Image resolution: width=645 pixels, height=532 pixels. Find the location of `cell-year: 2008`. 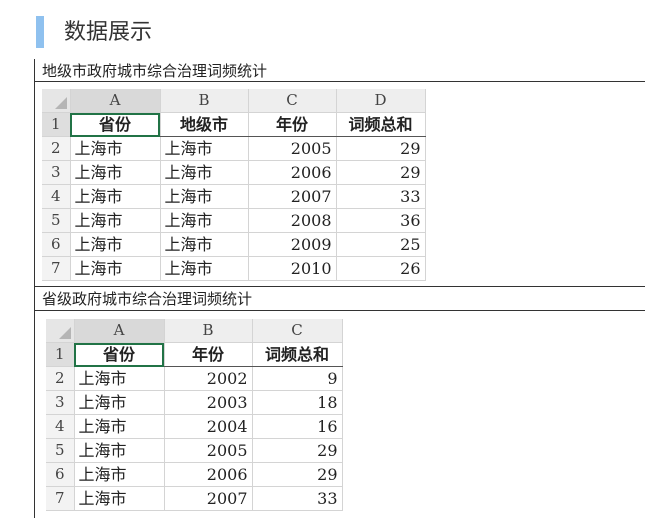

cell-year: 2008 is located at coordinates (292, 220).